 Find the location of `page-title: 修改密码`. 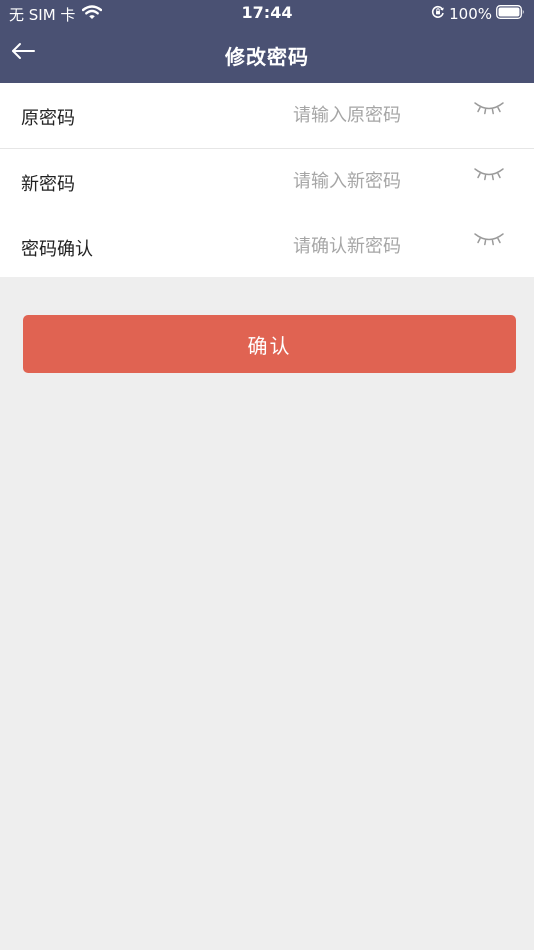

page-title: 修改密码 is located at coordinates (267, 57).